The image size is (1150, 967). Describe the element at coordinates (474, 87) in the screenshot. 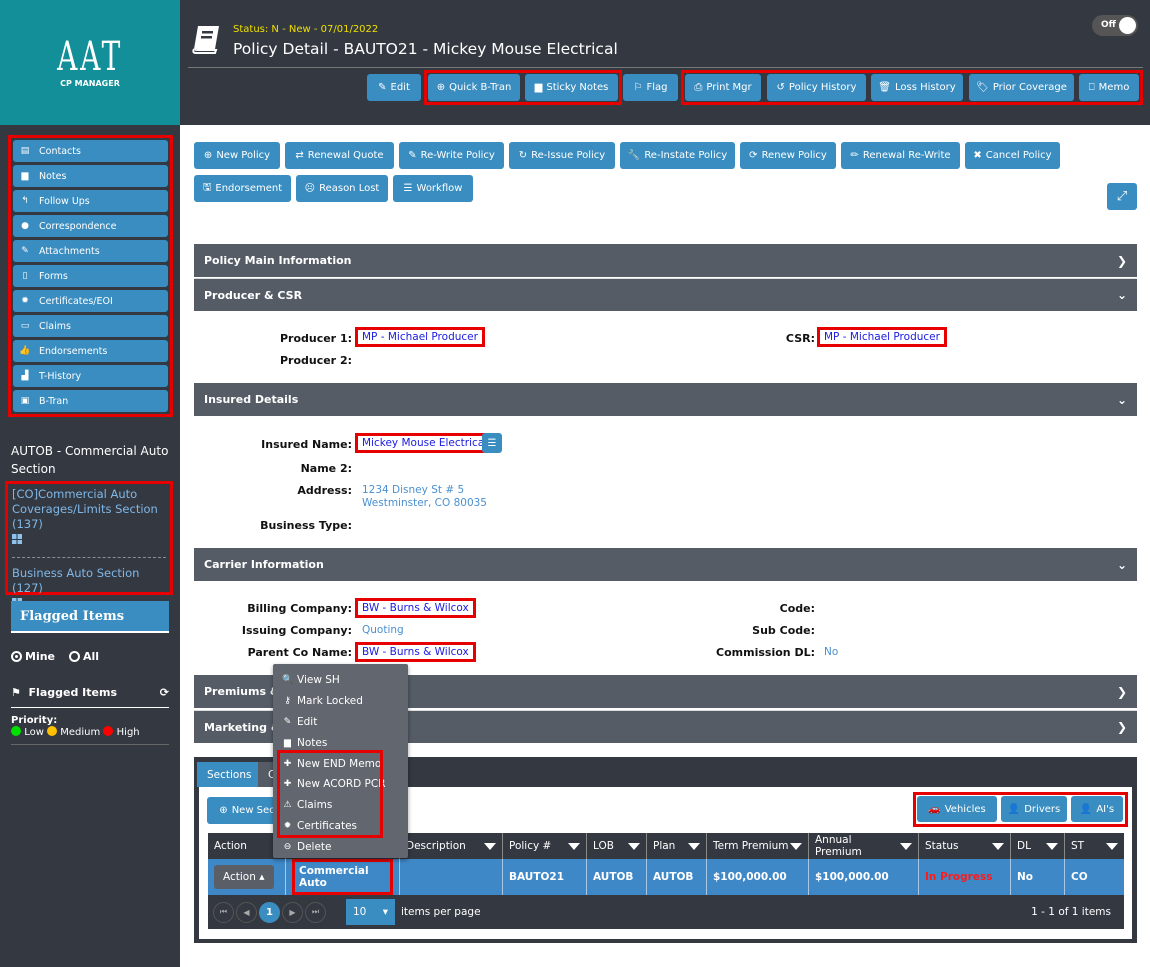

I see `quick-b-tran-button: ⊕ Quick B-Tran` at that location.